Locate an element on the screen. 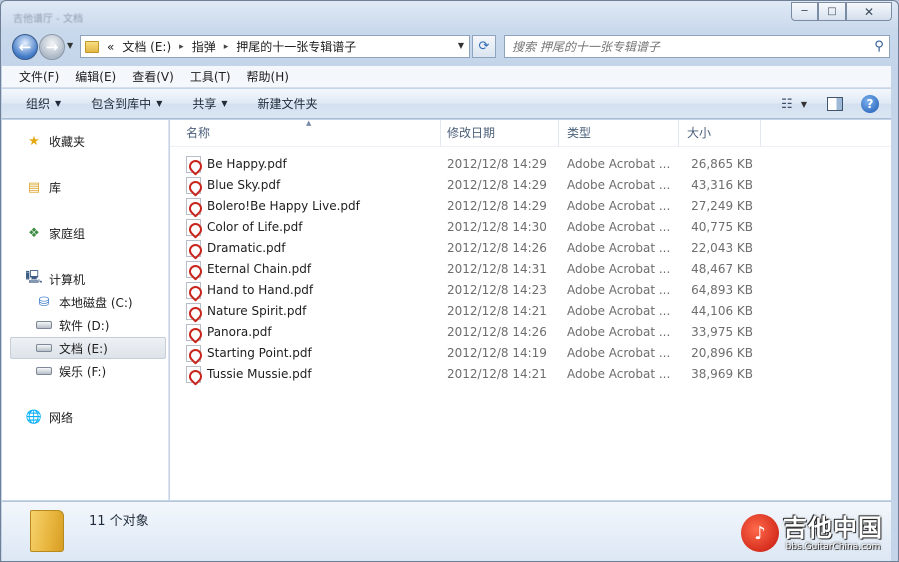  file-size: 38,969 KB is located at coordinates (722, 374).